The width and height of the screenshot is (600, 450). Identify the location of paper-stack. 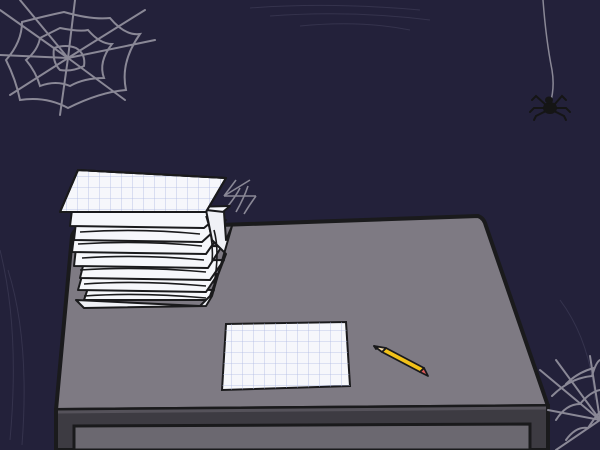
(146, 239).